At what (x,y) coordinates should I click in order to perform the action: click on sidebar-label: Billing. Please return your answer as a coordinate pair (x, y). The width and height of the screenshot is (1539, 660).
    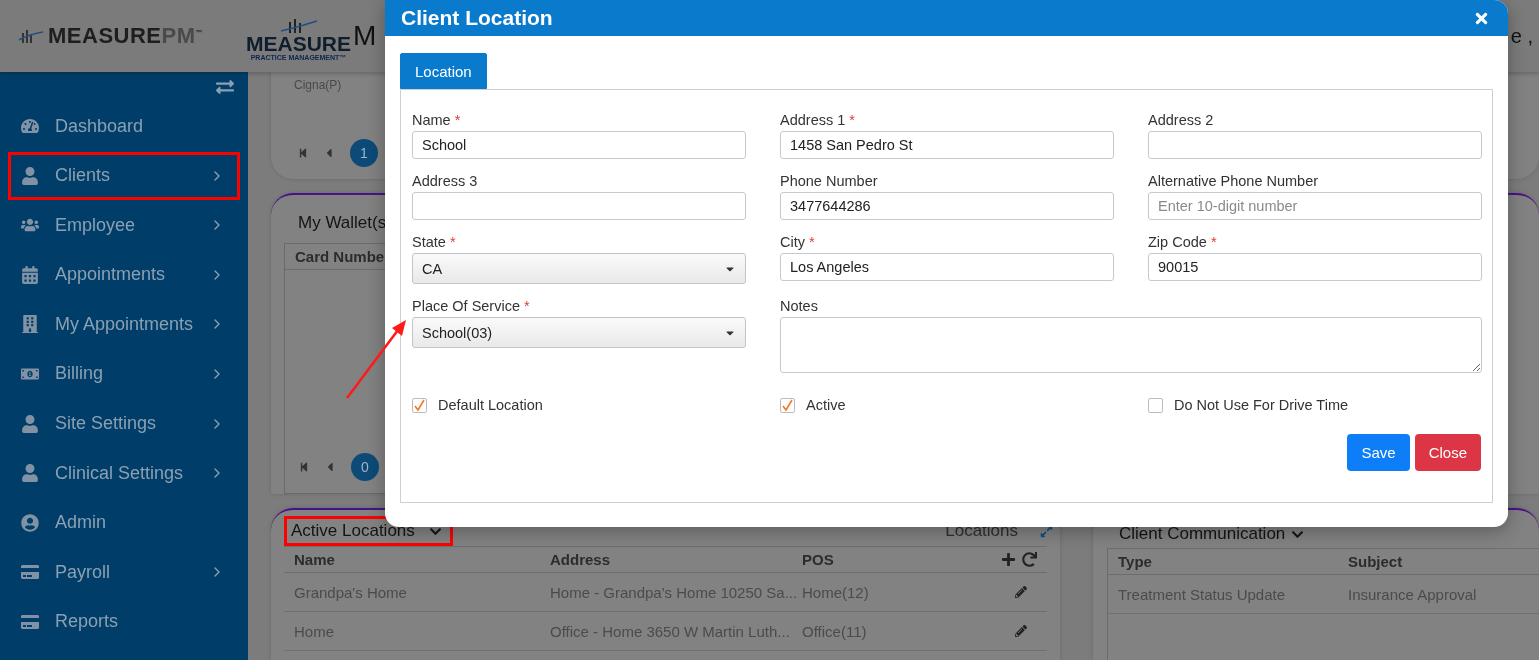
    Looking at the image, I should click on (80, 374).